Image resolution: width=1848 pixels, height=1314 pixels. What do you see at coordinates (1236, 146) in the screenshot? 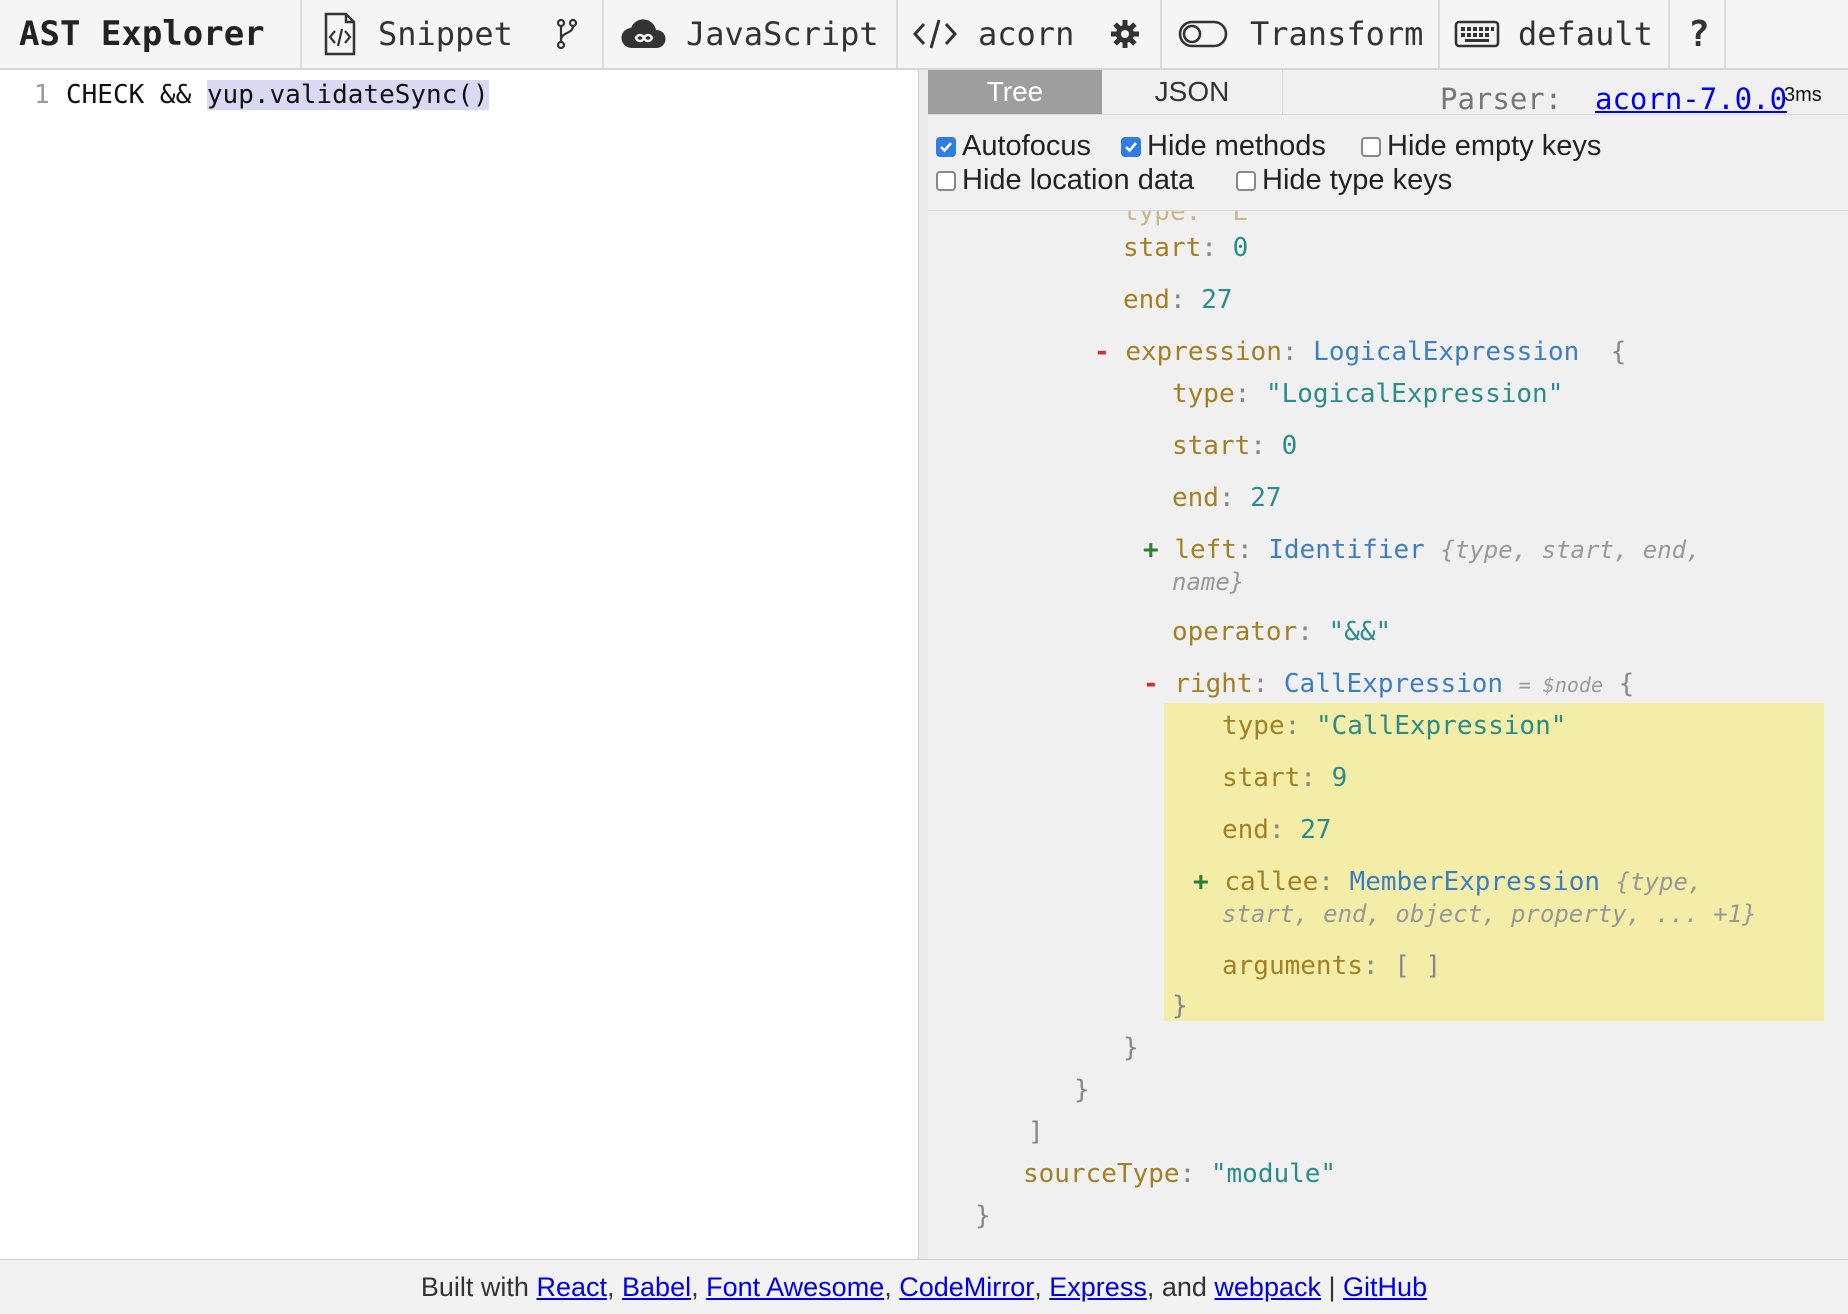
I see `hide-methods-label: Hide methods` at bounding box center [1236, 146].